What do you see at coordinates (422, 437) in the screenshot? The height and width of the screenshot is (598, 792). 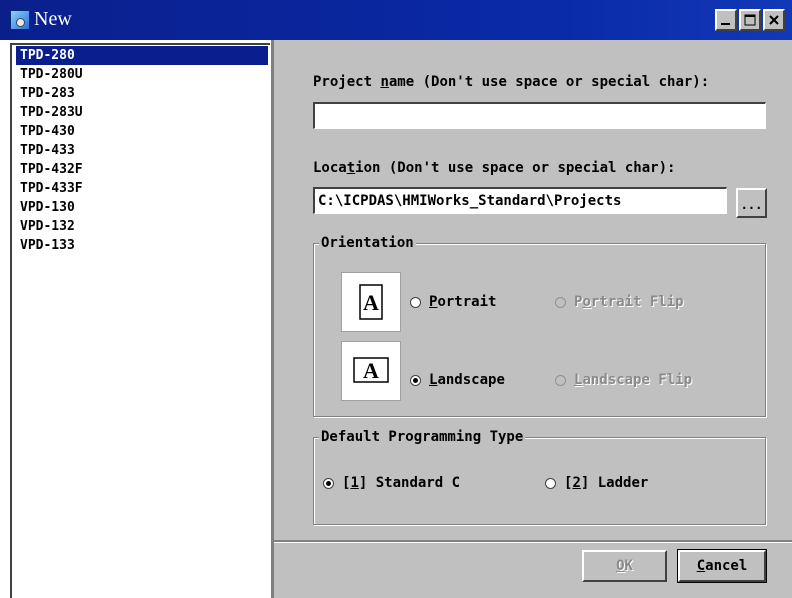 I see `programming-type-legend: Default Programming Type` at bounding box center [422, 437].